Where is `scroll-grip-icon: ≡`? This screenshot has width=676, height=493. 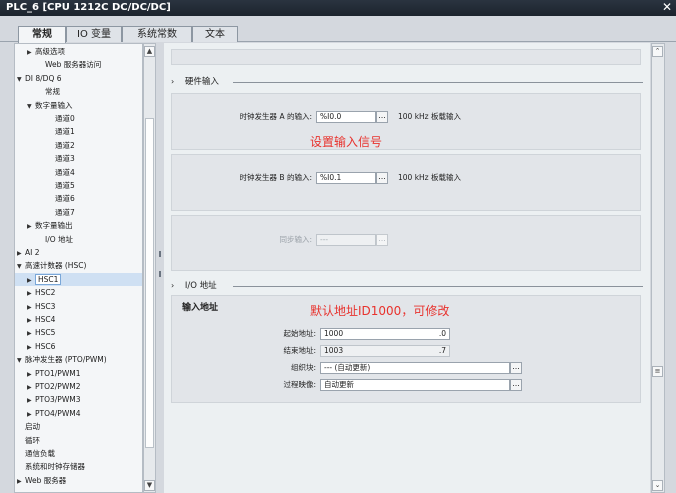
scroll-grip-icon: ≡ is located at coordinates (657, 371).